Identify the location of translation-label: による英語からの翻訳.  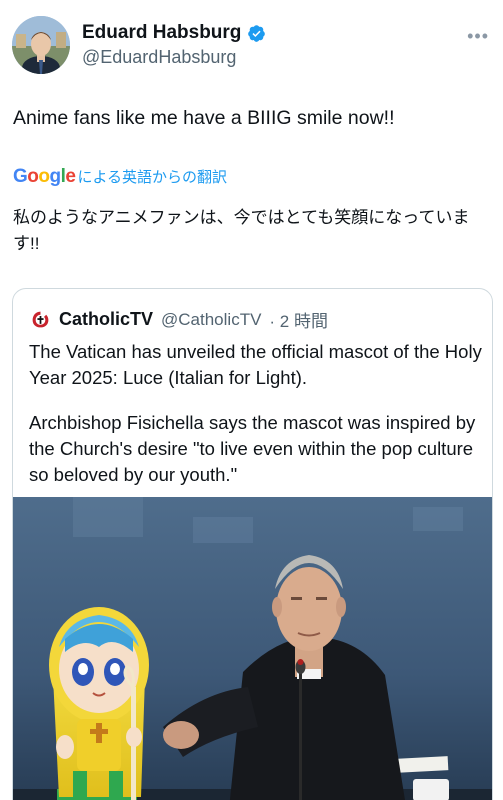
(152, 176).